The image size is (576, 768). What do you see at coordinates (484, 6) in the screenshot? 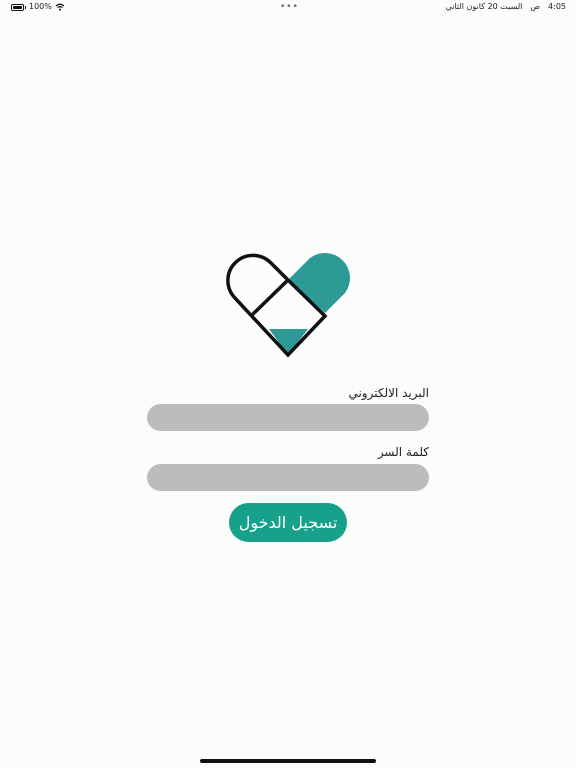
I see `status-date: السبت 20 كانون الثاني` at bounding box center [484, 6].